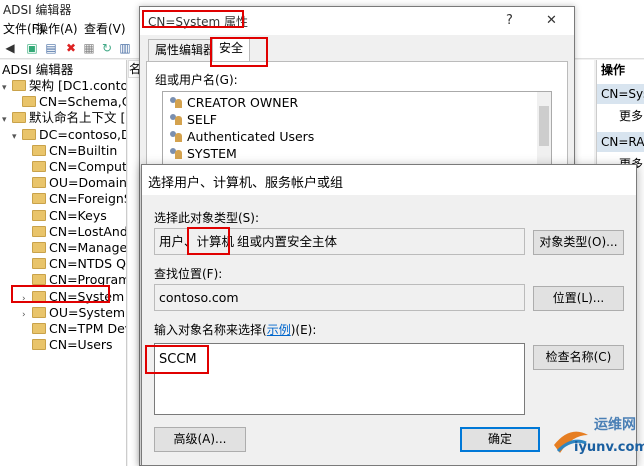 This screenshot has width=644, height=466. What do you see at coordinates (125, 48) in the screenshot?
I see `export-icon: ▥` at bounding box center [125, 48].